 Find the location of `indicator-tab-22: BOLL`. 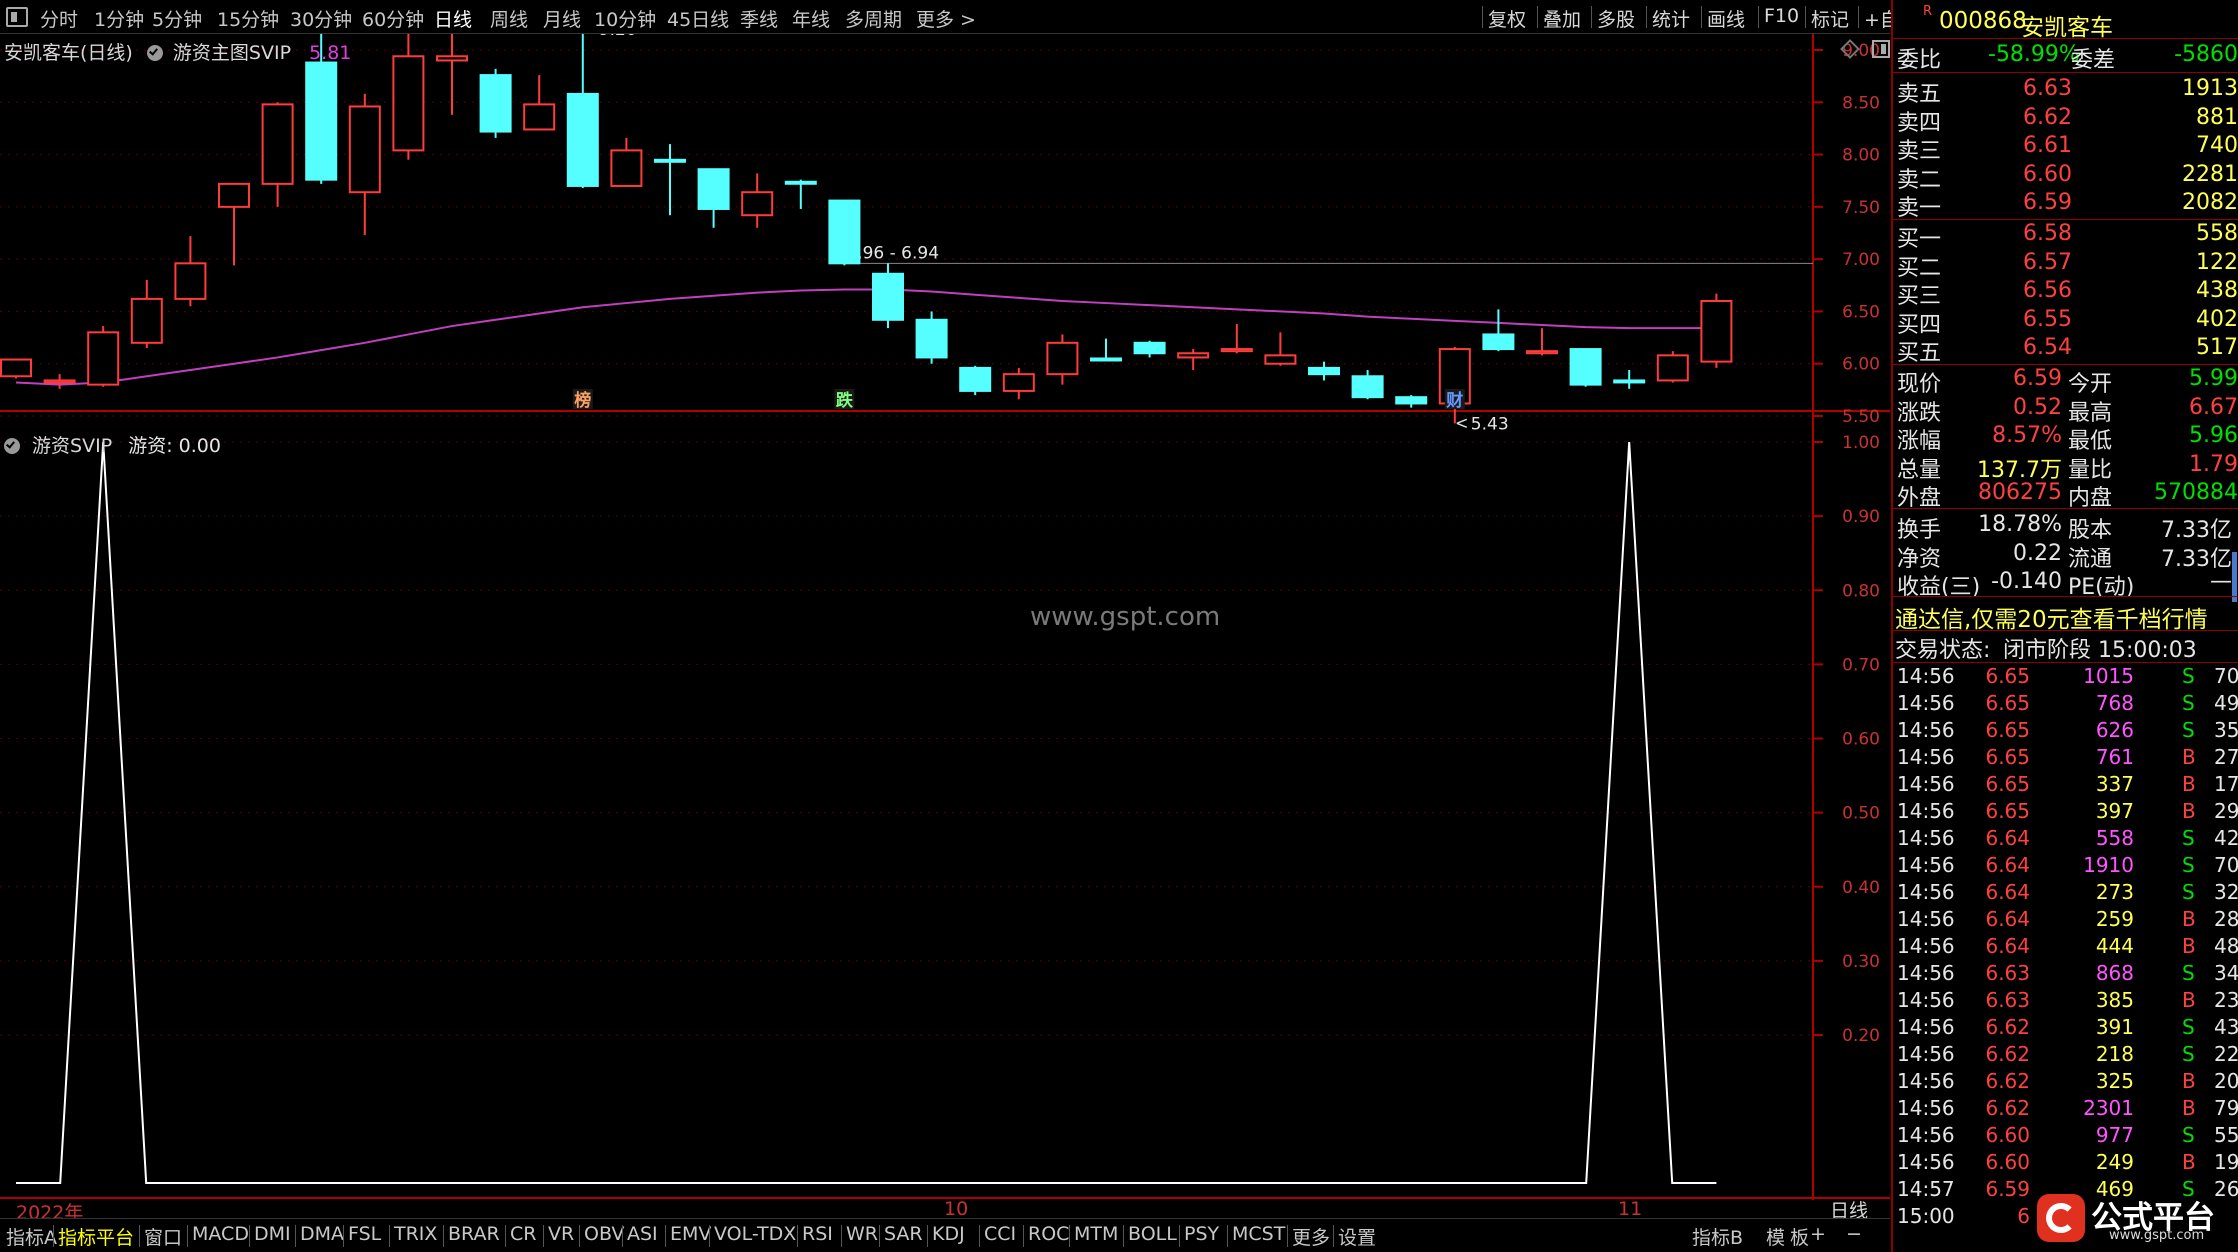

indicator-tab-22: BOLL is located at coordinates (1152, 1234).